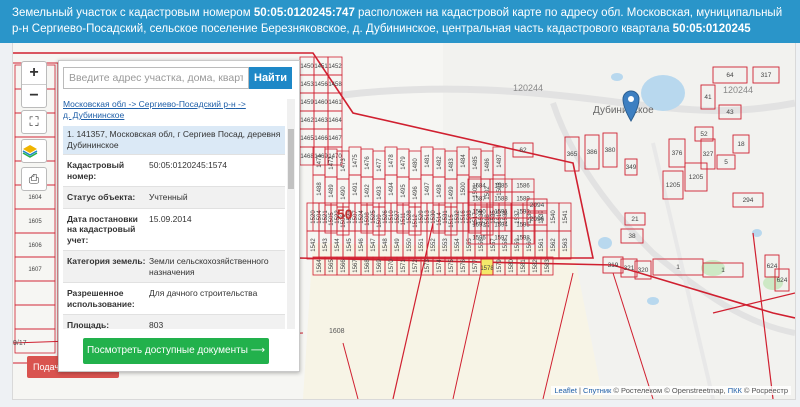 This screenshot has width=800, height=407. What do you see at coordinates (270, 78) in the screenshot?
I see `find-button: Найти` at bounding box center [270, 78].